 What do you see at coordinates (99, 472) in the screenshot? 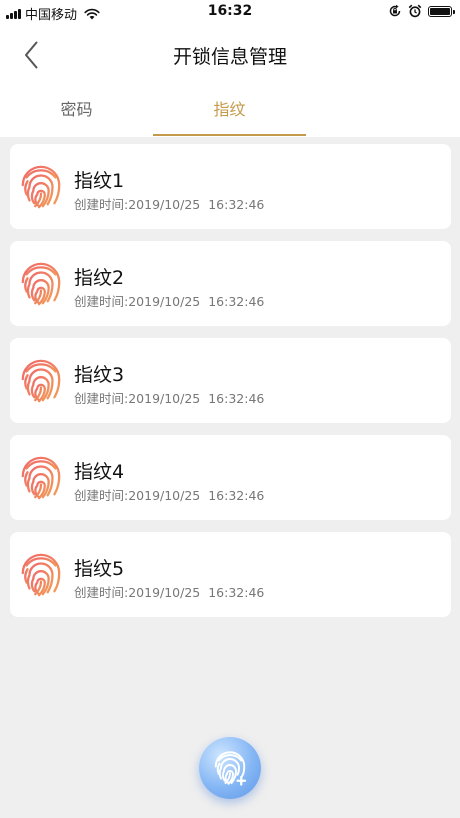
I see `fingerprint-name: 指纹4` at bounding box center [99, 472].